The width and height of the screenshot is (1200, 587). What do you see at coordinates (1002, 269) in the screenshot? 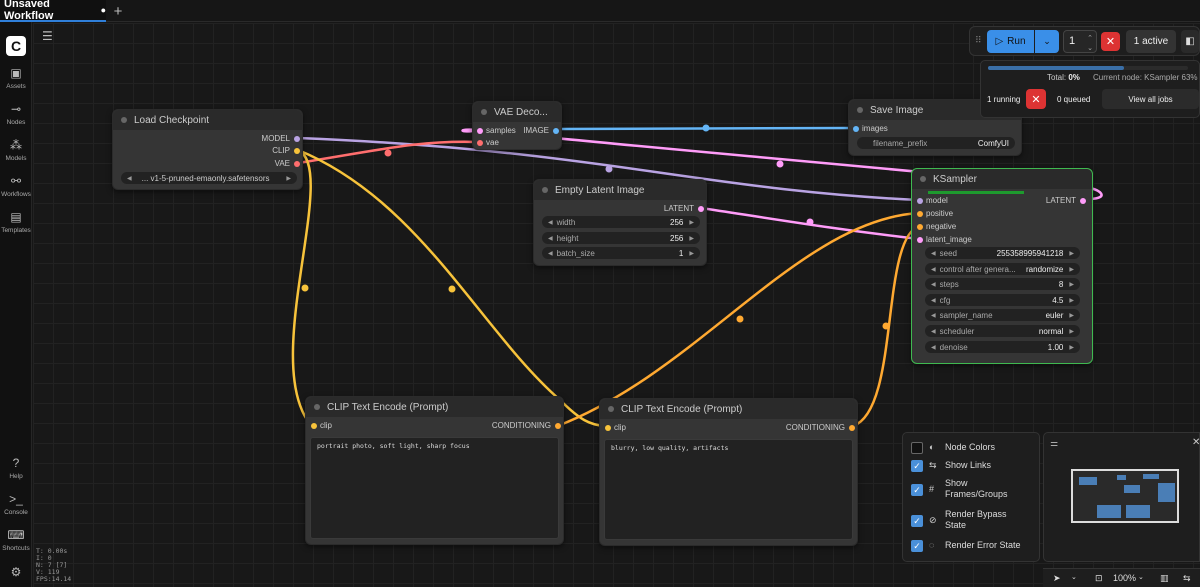
I see `control-after-generate-widget: ◀ control after genera... randomize ▶` at bounding box center [1002, 269].